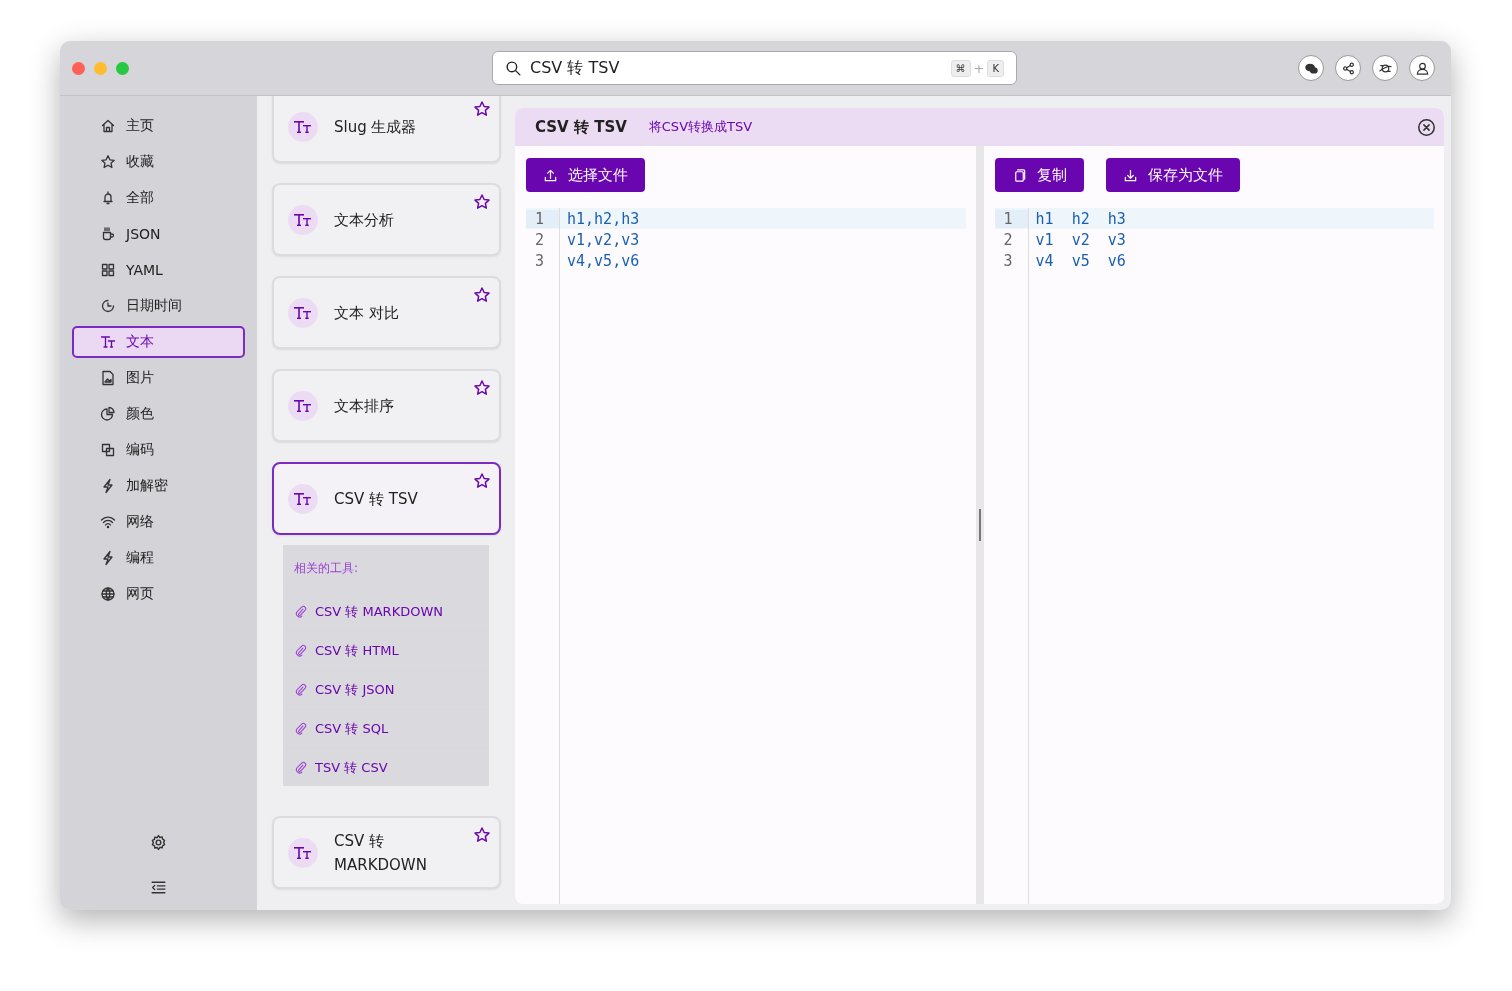 The height and width of the screenshot is (991, 1512). I want to click on sidebar-item: 主页, so click(158, 126).